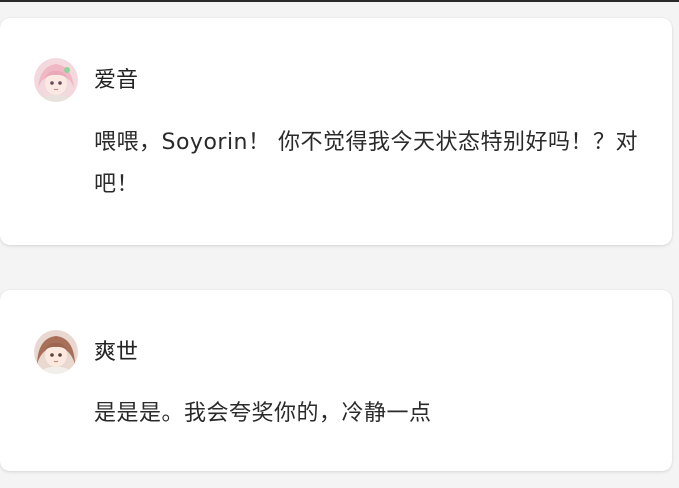 The image size is (679, 488). I want to click on message-text: 喂喂，Soyorin！ 你不觉得我今天状态特别好吗！？对吧！, so click(366, 163).